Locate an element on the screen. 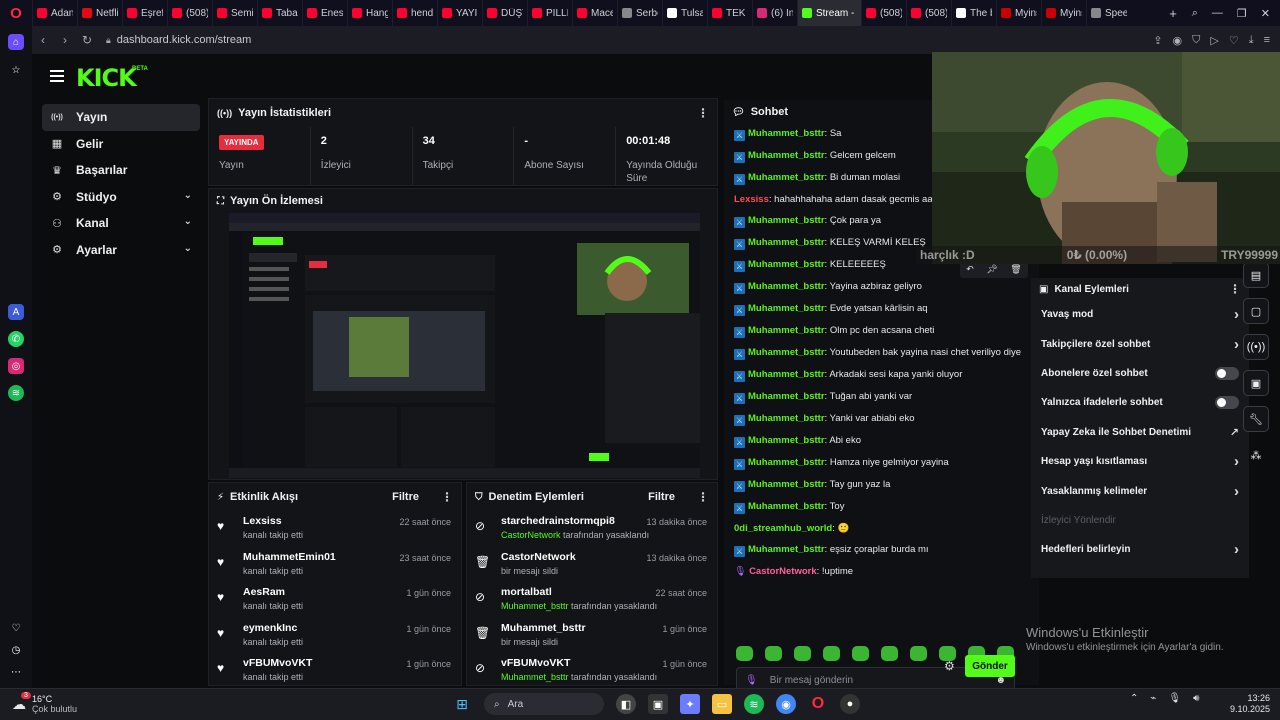 Image resolution: width=1280 pixels, height=720 pixels. chat-message: ⚔ Muhammet_bsttr: Abi eko is located at coordinates (881, 442).